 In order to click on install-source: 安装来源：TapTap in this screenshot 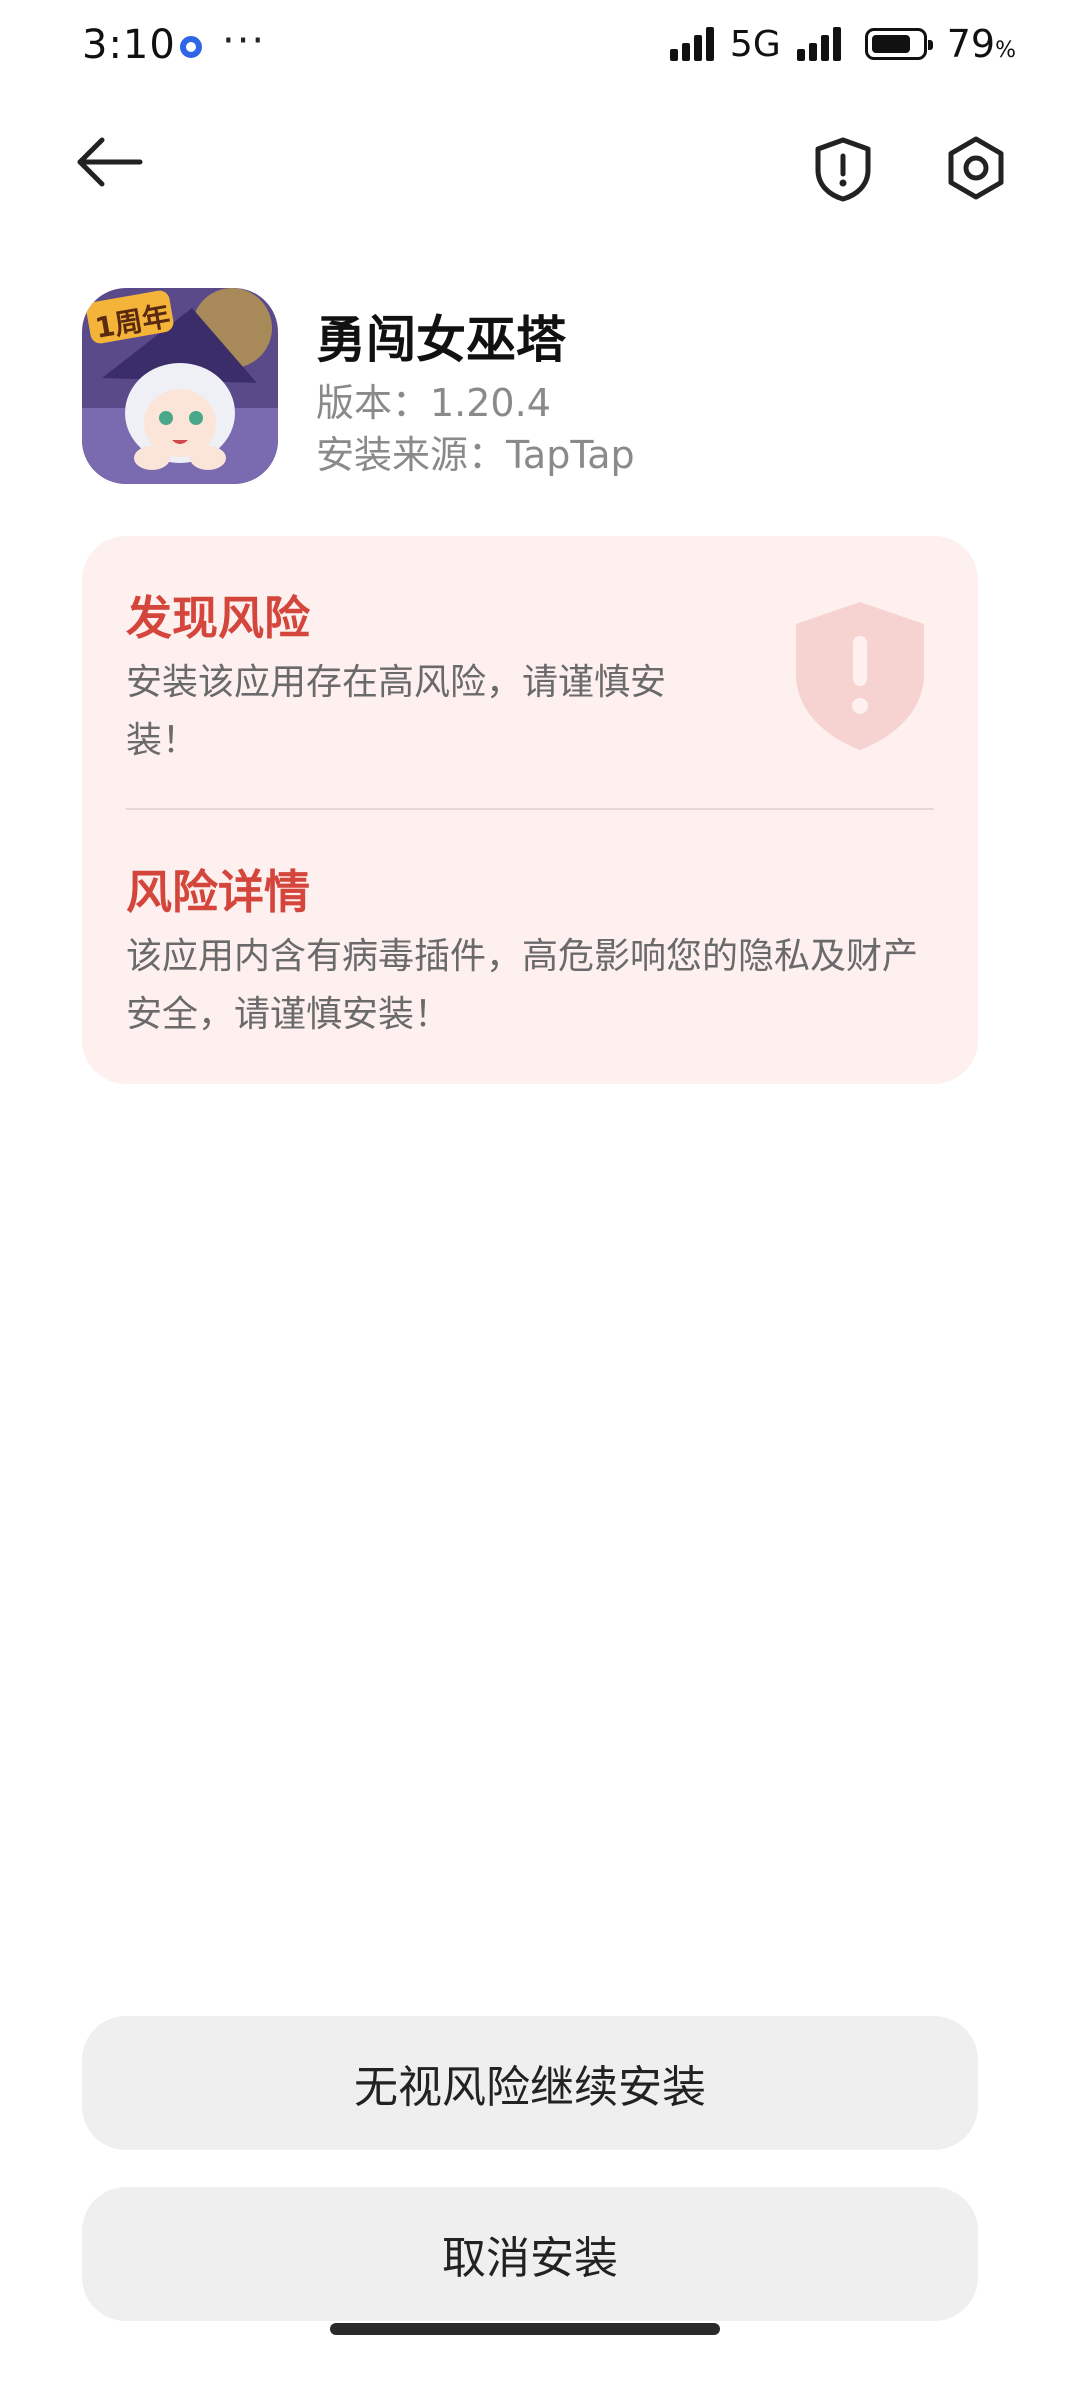, I will do `click(475, 455)`.